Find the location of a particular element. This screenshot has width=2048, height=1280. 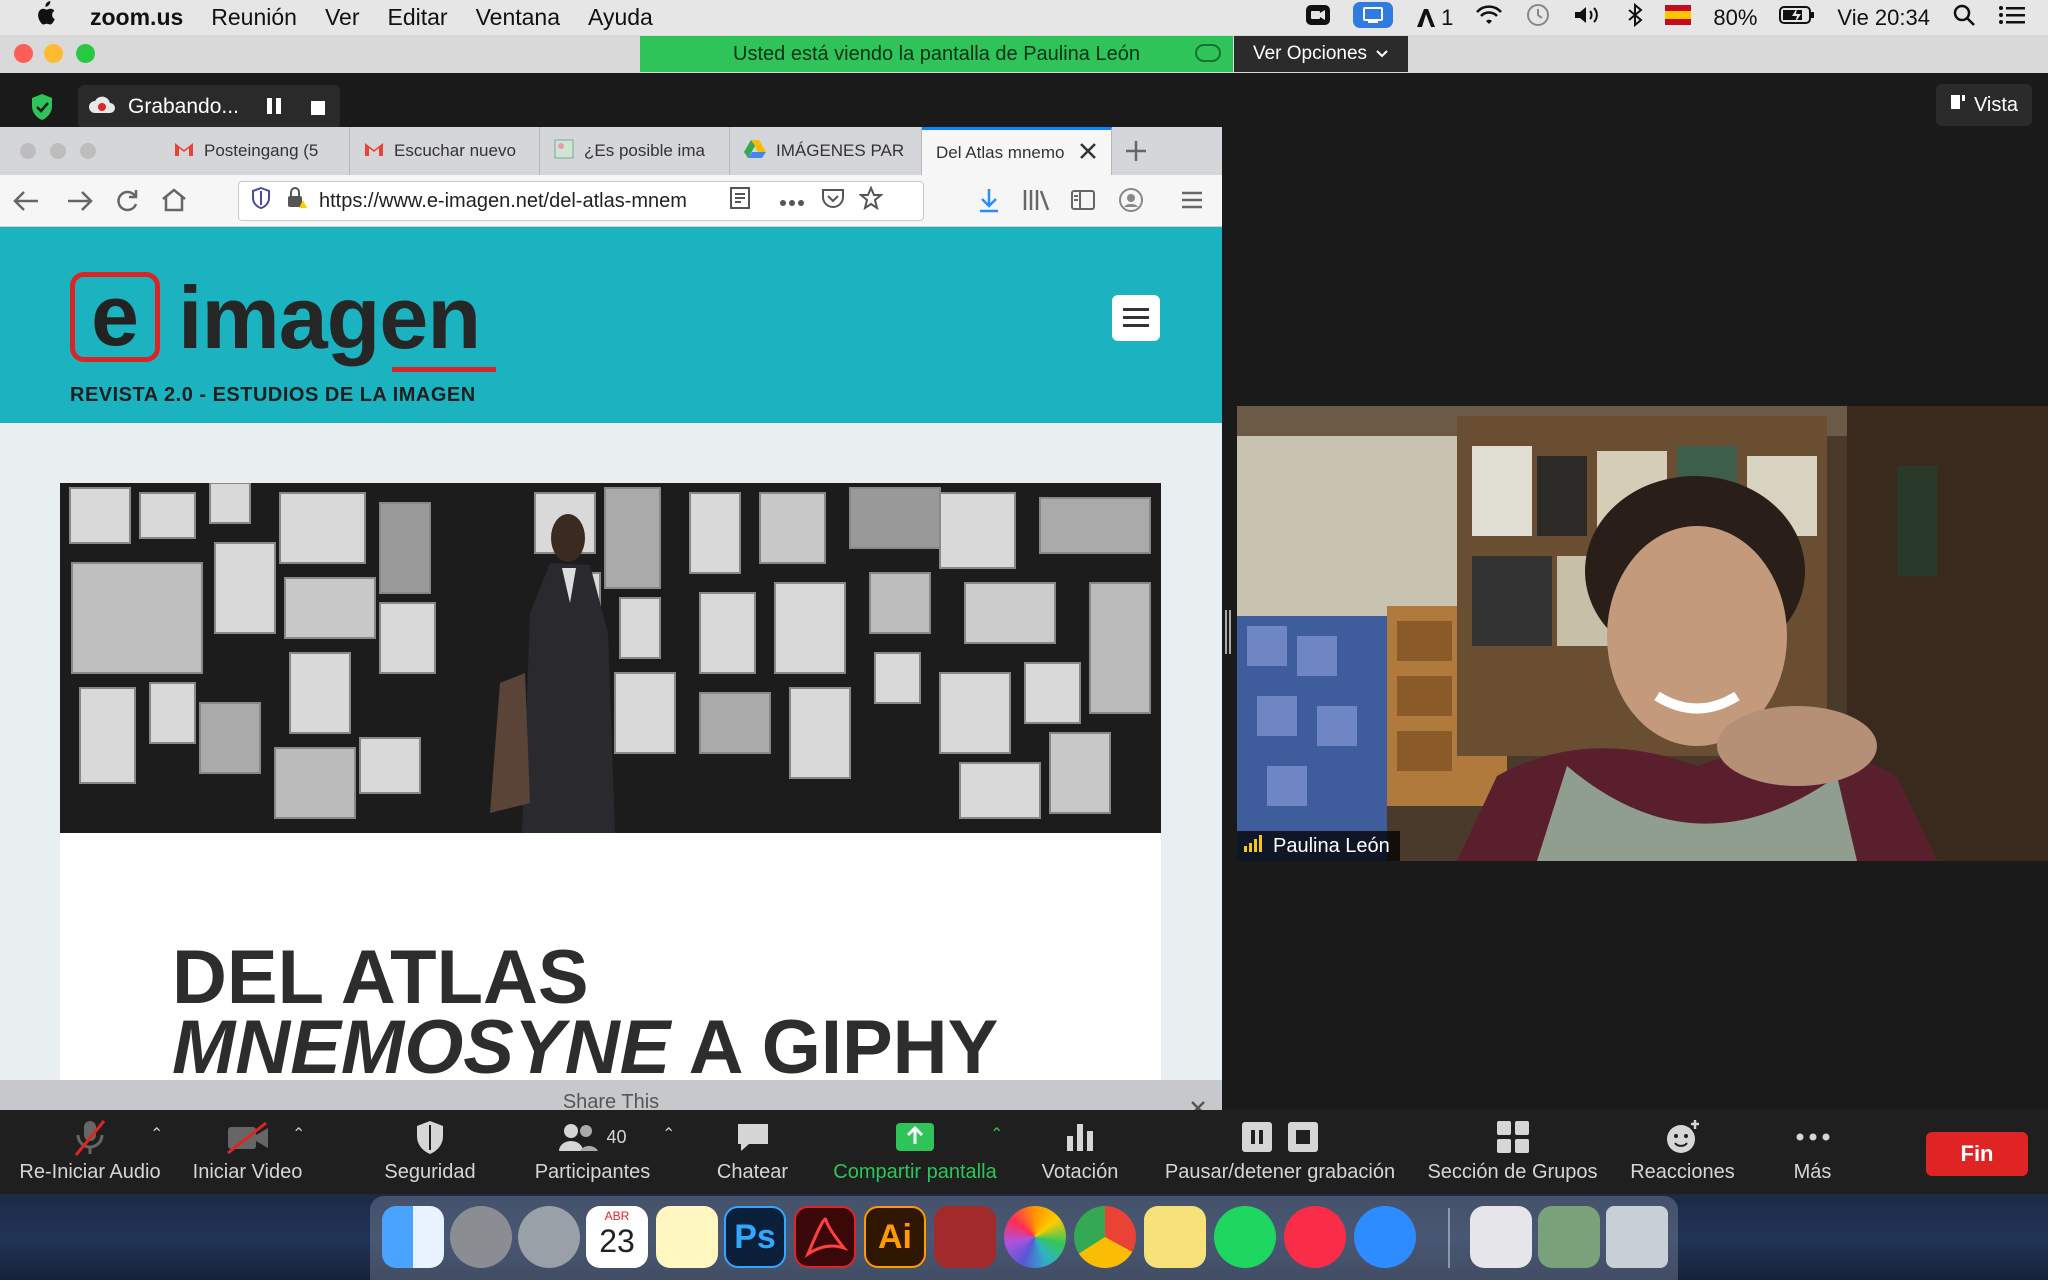

music-folder-icon is located at coordinates (1501, 1237).